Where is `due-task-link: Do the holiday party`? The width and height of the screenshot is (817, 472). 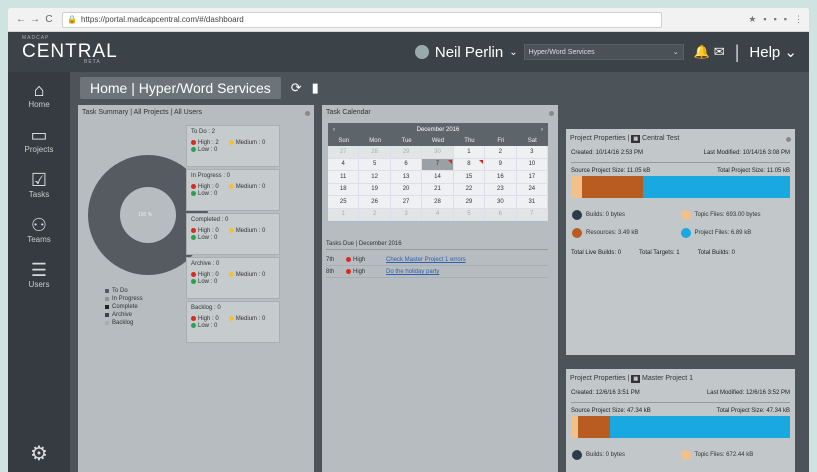
due-task-link: Do the holiday party is located at coordinates (412, 272).